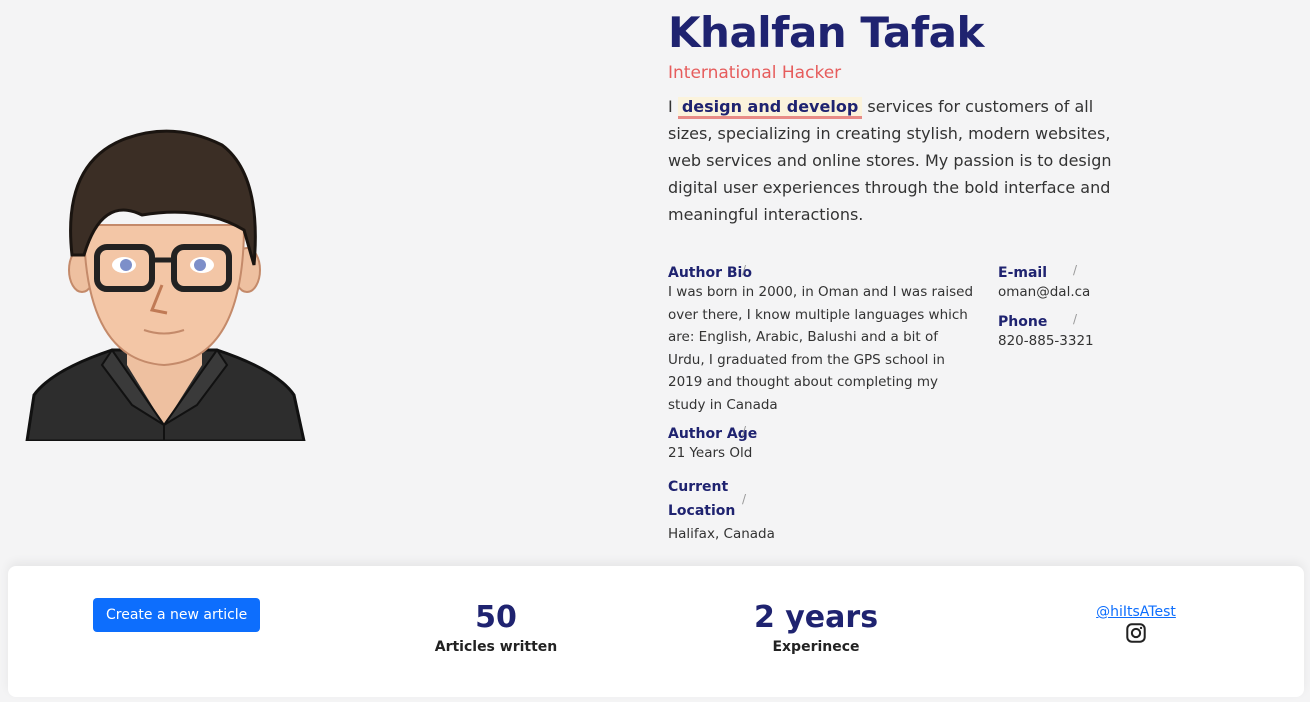 The width and height of the screenshot is (1310, 702). I want to click on intro-prefix: I, so click(673, 106).